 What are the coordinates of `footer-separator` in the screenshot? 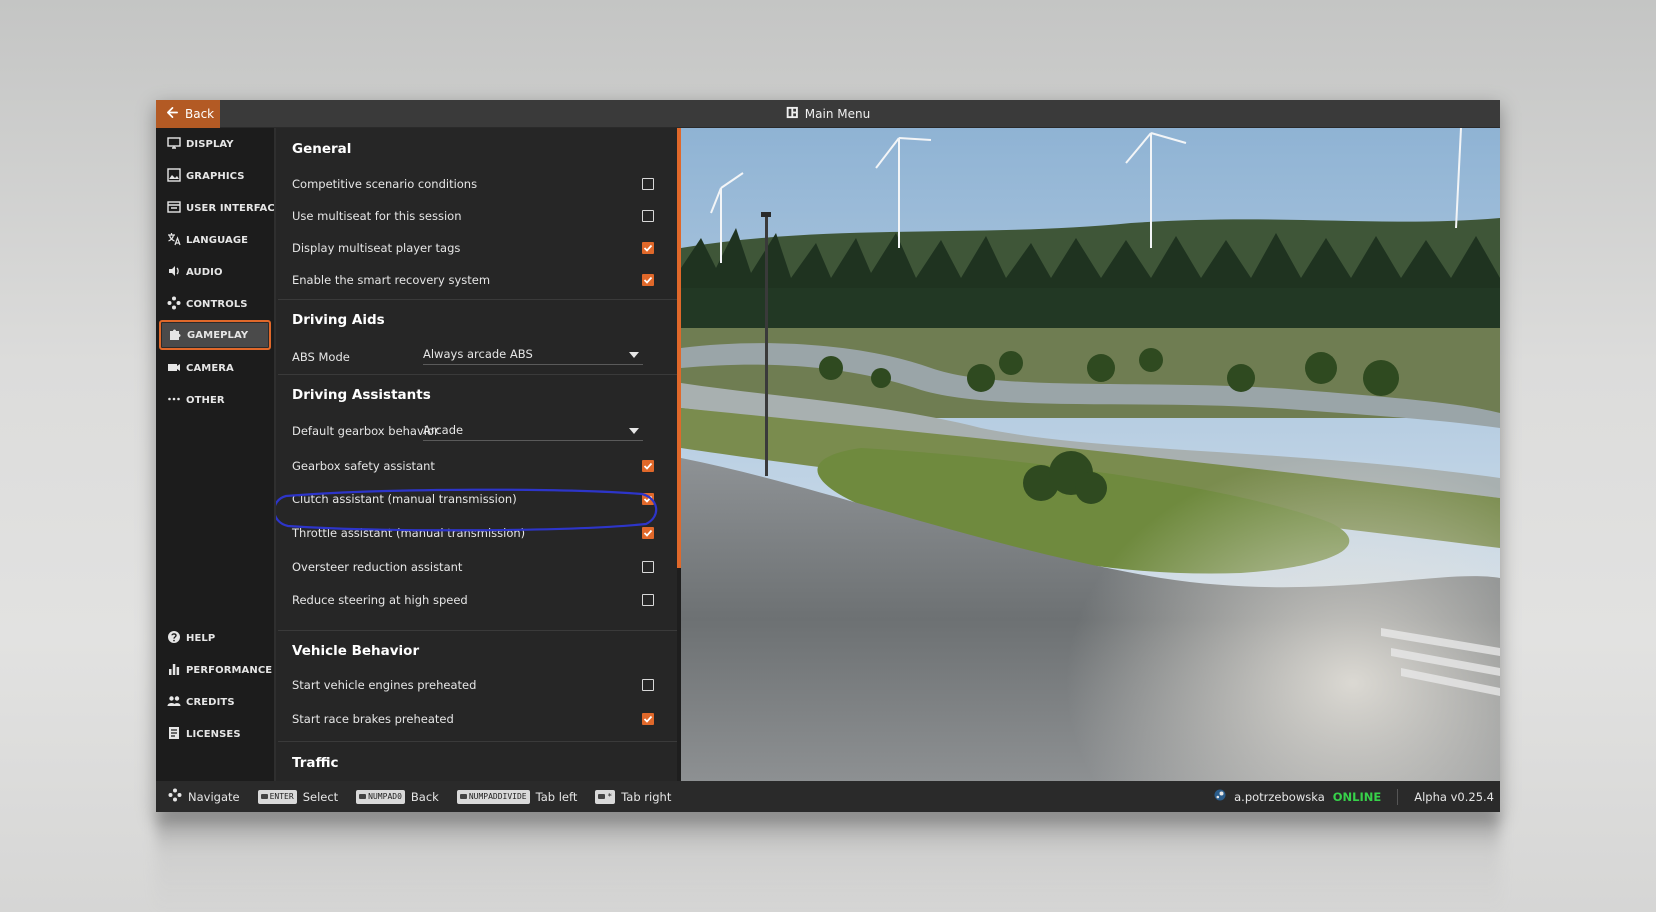 It's located at (1398, 796).